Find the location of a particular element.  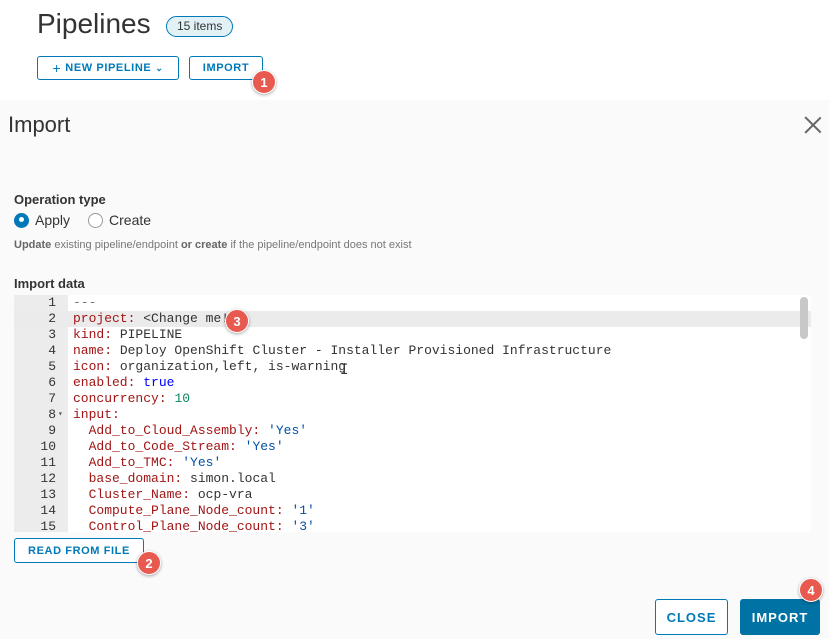

code-text: icon: organization,left, is-warning is located at coordinates (209, 367).